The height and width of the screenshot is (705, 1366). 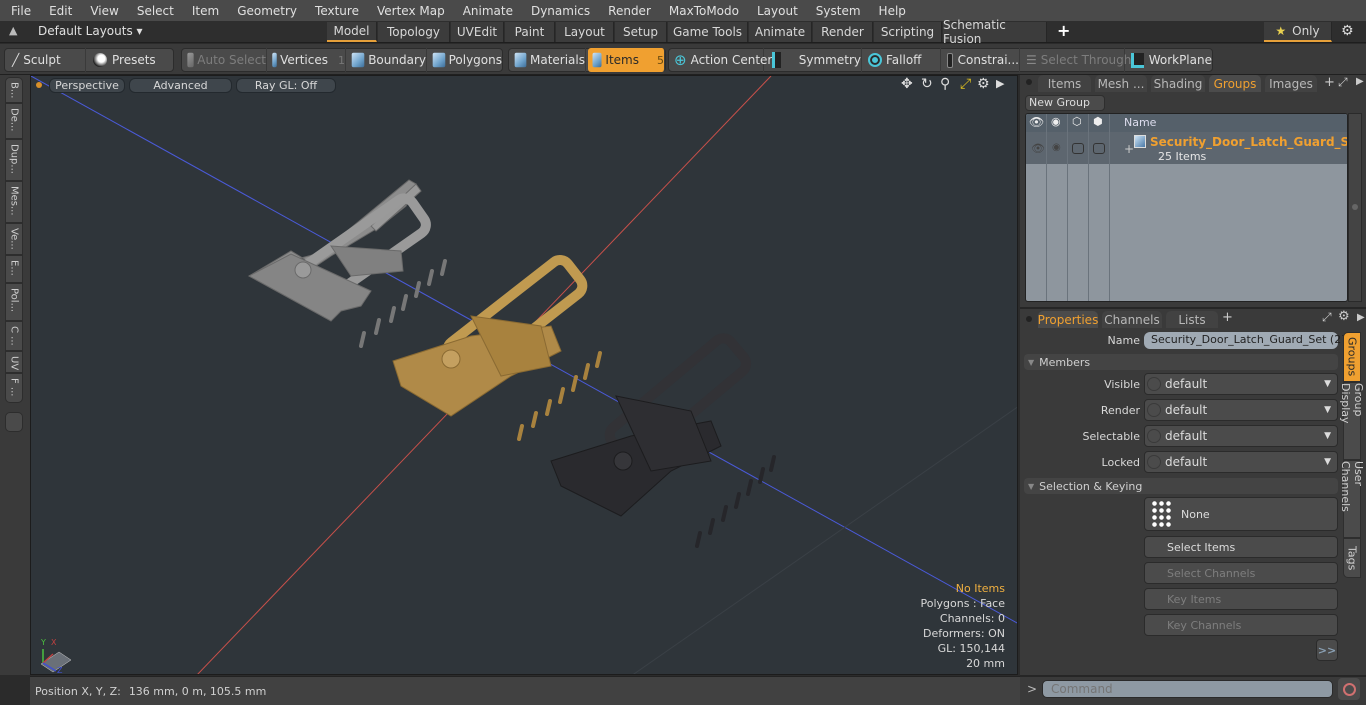 What do you see at coordinates (130, 60) in the screenshot?
I see `presets-button: Presets` at bounding box center [130, 60].